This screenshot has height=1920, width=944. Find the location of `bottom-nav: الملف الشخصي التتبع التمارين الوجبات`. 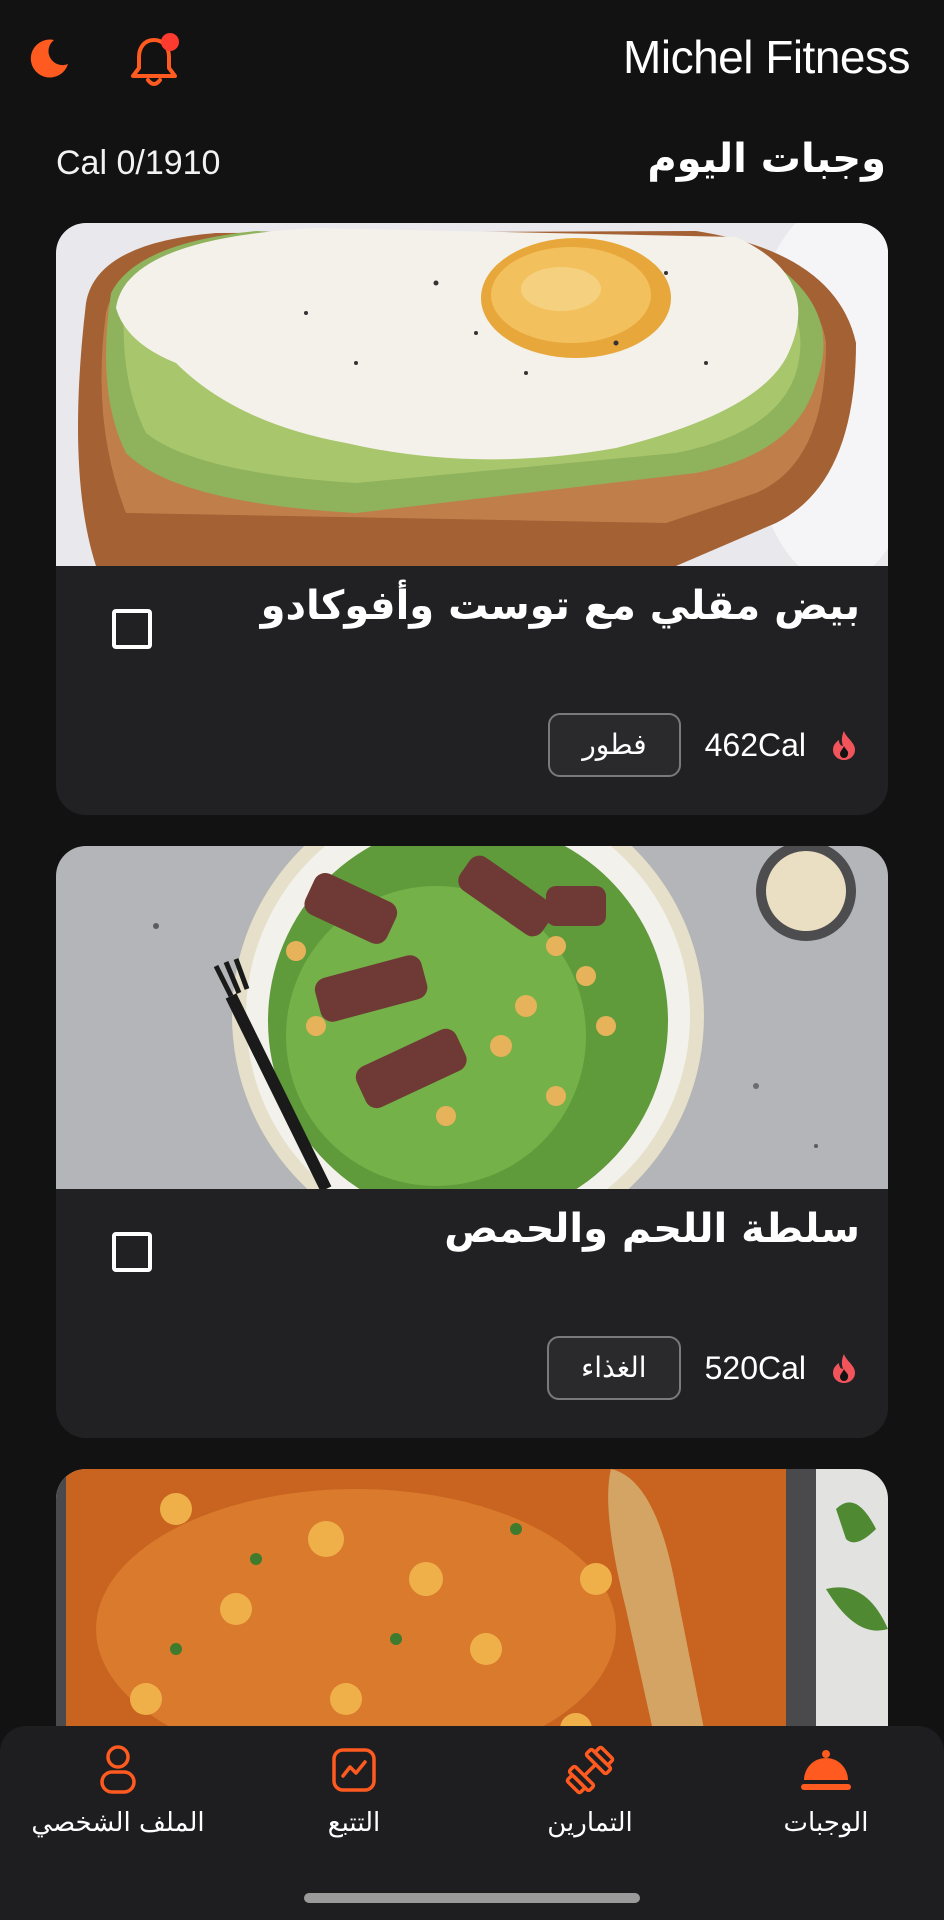

bottom-nav: الملف الشخصي التتبع التمارين الوجبات is located at coordinates (472, 1823).